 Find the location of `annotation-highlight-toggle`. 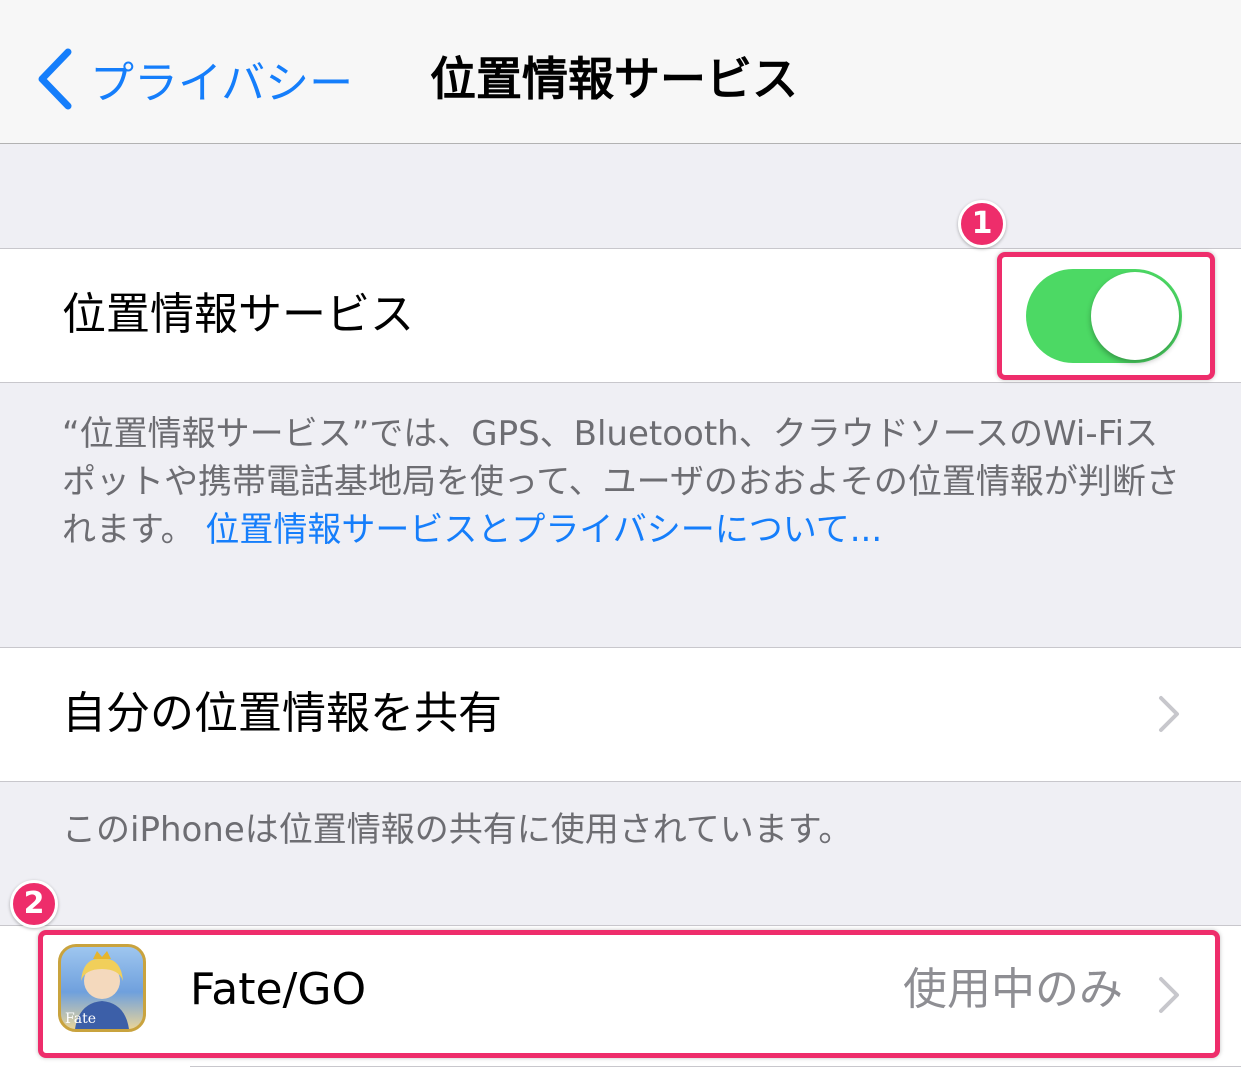

annotation-highlight-toggle is located at coordinates (1106, 316).